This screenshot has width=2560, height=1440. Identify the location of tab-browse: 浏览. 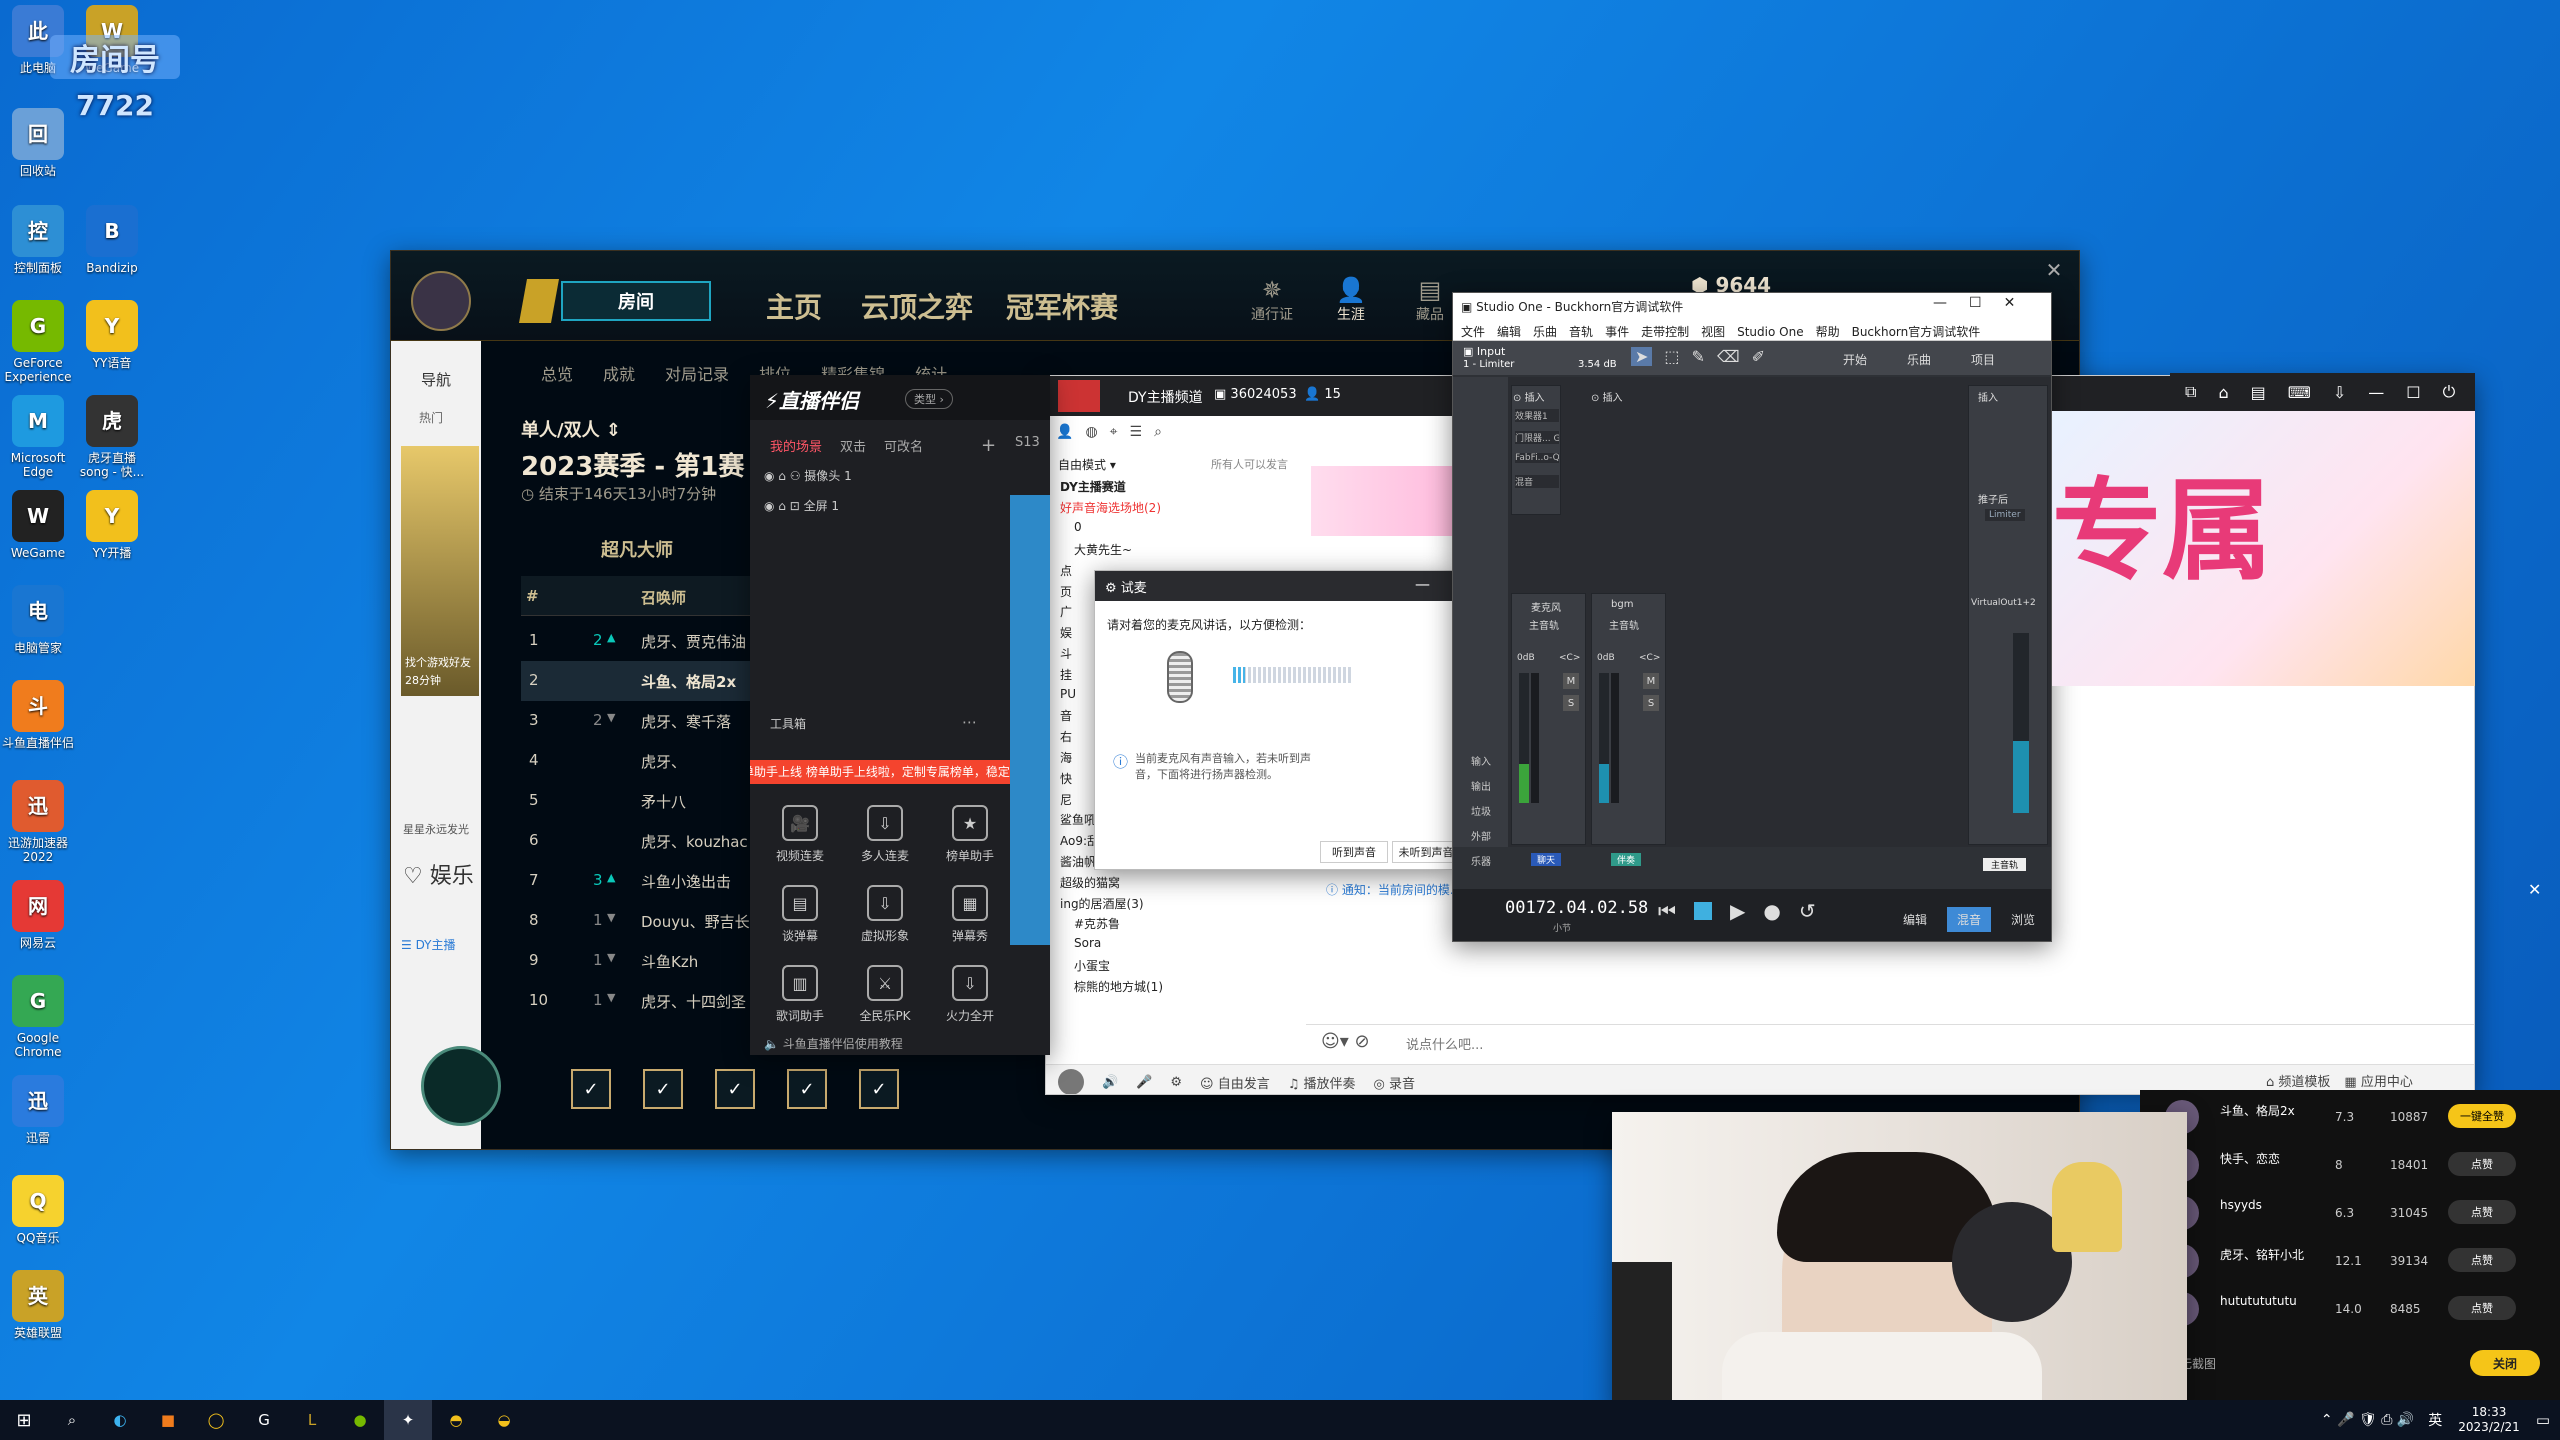
(2023, 919).